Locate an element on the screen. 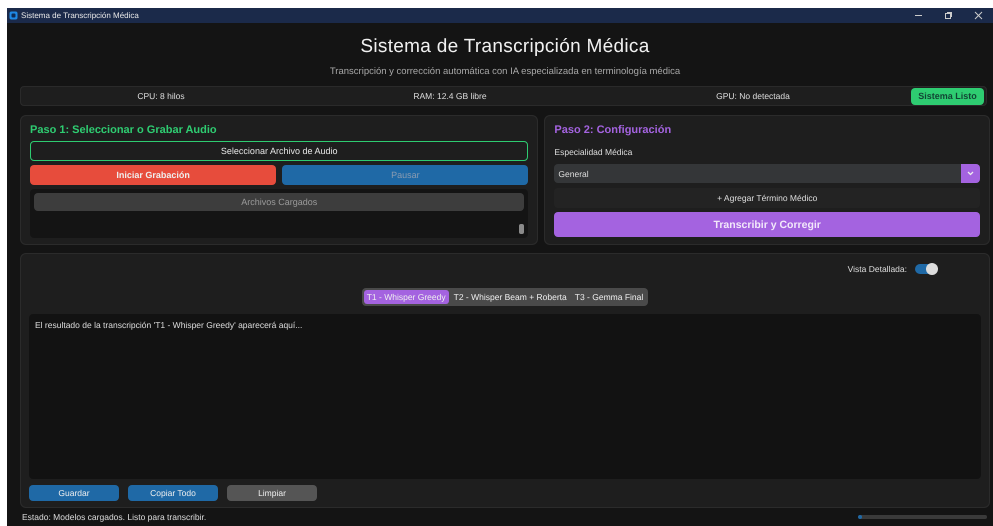 The image size is (993, 526). dropdown-value: General is located at coordinates (574, 173).